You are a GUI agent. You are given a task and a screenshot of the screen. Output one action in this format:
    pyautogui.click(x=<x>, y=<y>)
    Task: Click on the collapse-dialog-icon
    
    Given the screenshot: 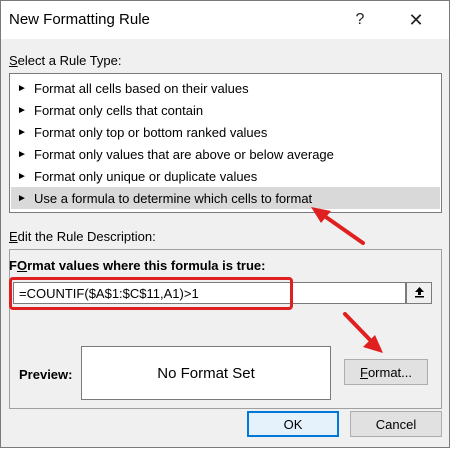 What is the action you would take?
    pyautogui.click(x=419, y=293)
    